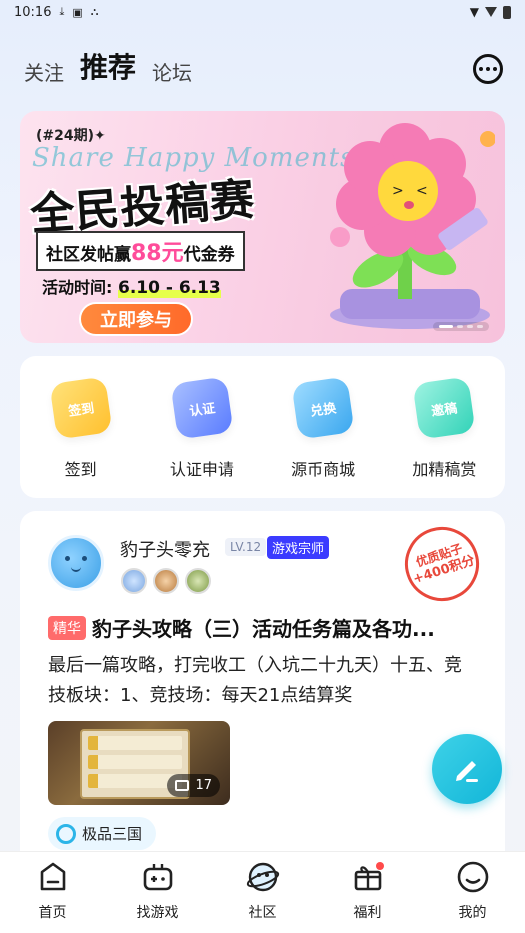  Describe the element at coordinates (488, 69) in the screenshot. I see `message-icon` at that location.